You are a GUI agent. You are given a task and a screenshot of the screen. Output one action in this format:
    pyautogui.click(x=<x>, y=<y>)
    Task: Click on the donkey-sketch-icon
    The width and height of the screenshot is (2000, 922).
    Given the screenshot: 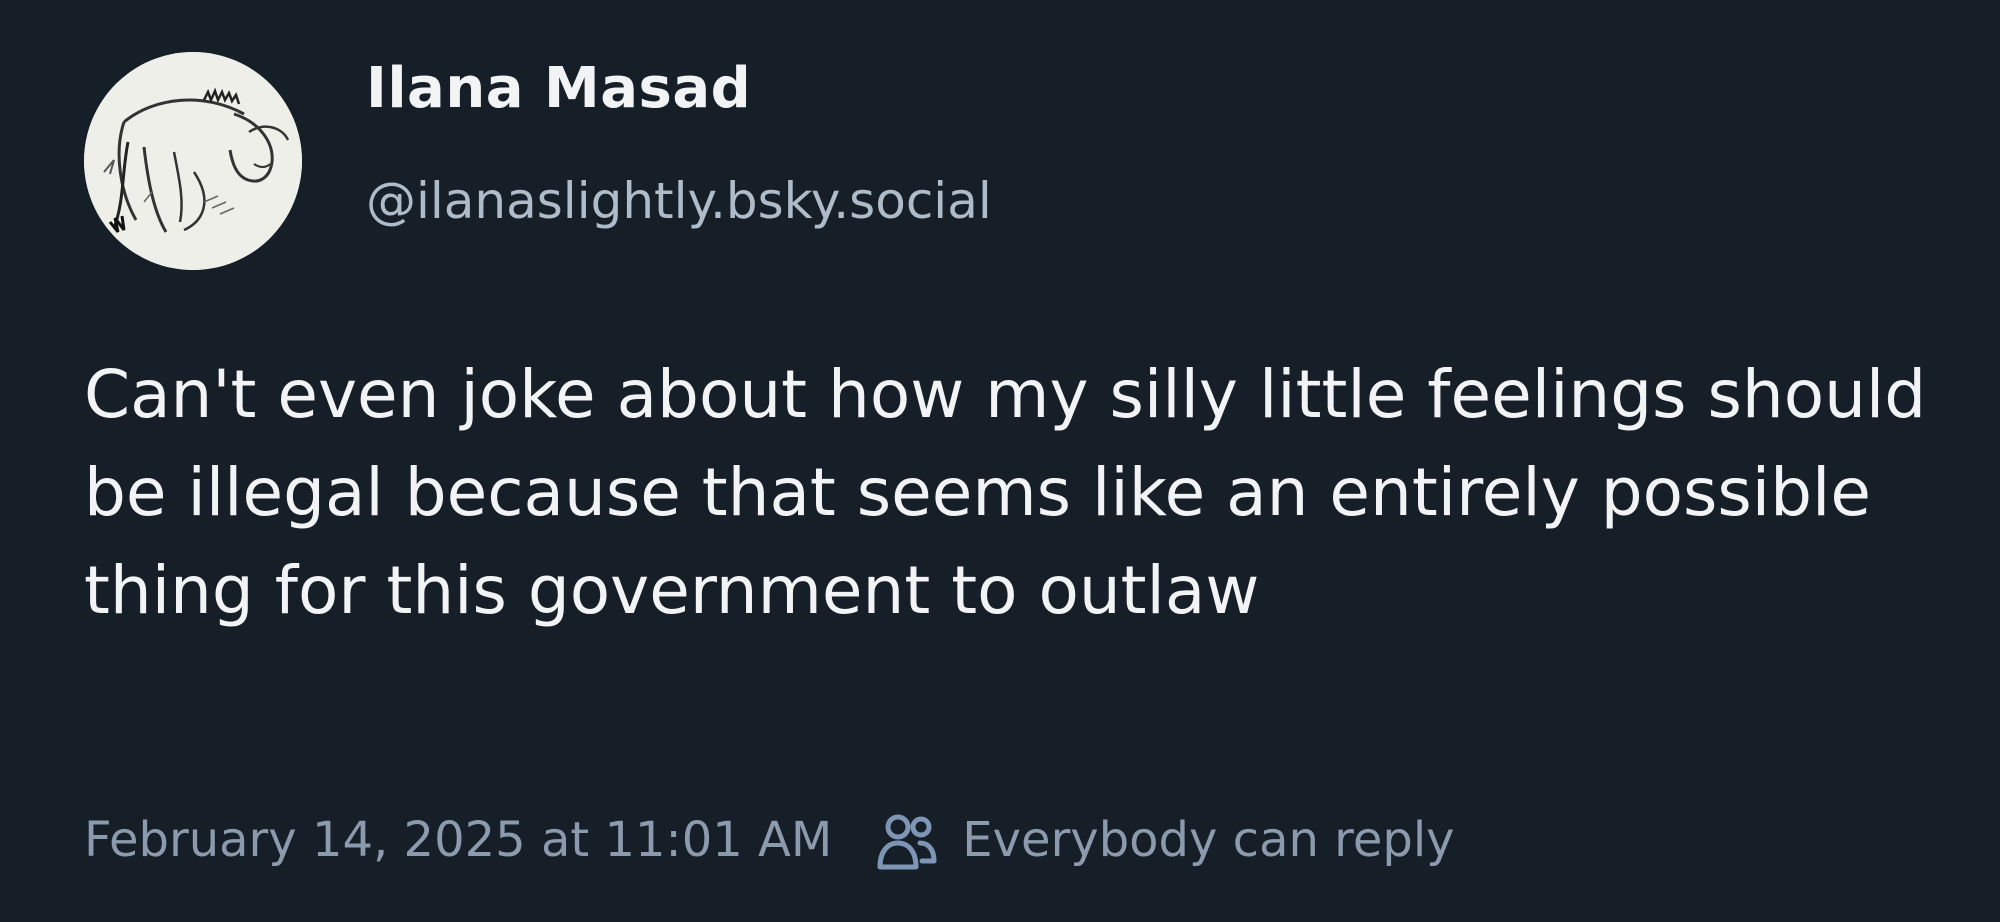 What is the action you would take?
    pyautogui.click(x=193, y=161)
    